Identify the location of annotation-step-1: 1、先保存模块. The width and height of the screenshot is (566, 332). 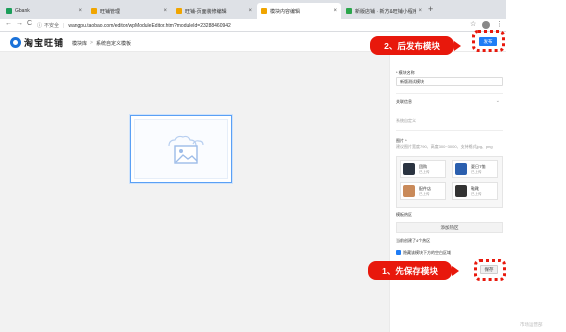
(413, 270).